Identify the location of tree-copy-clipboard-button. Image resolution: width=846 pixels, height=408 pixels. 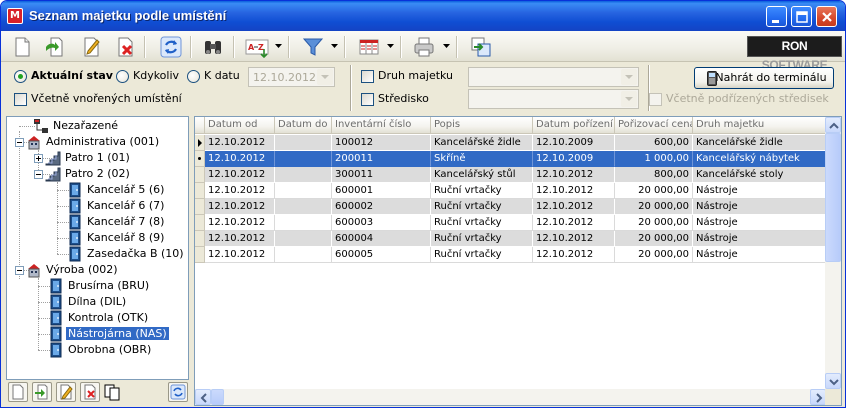
(112, 392).